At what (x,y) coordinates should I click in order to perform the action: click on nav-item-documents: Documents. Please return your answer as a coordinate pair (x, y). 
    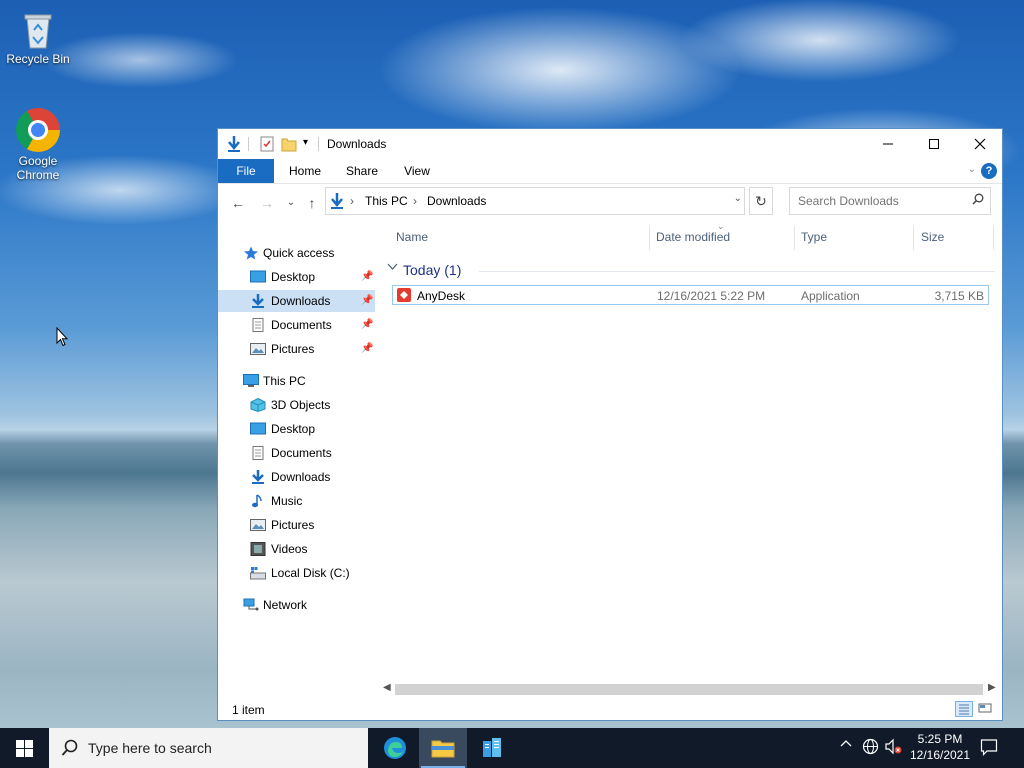
    Looking at the image, I should click on (296, 453).